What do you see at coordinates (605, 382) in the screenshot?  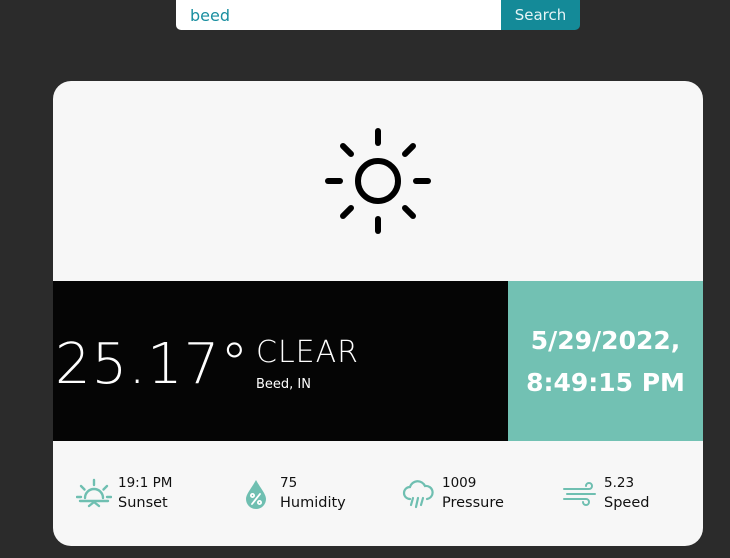 I see `time-text: 8:49:15 PM` at bounding box center [605, 382].